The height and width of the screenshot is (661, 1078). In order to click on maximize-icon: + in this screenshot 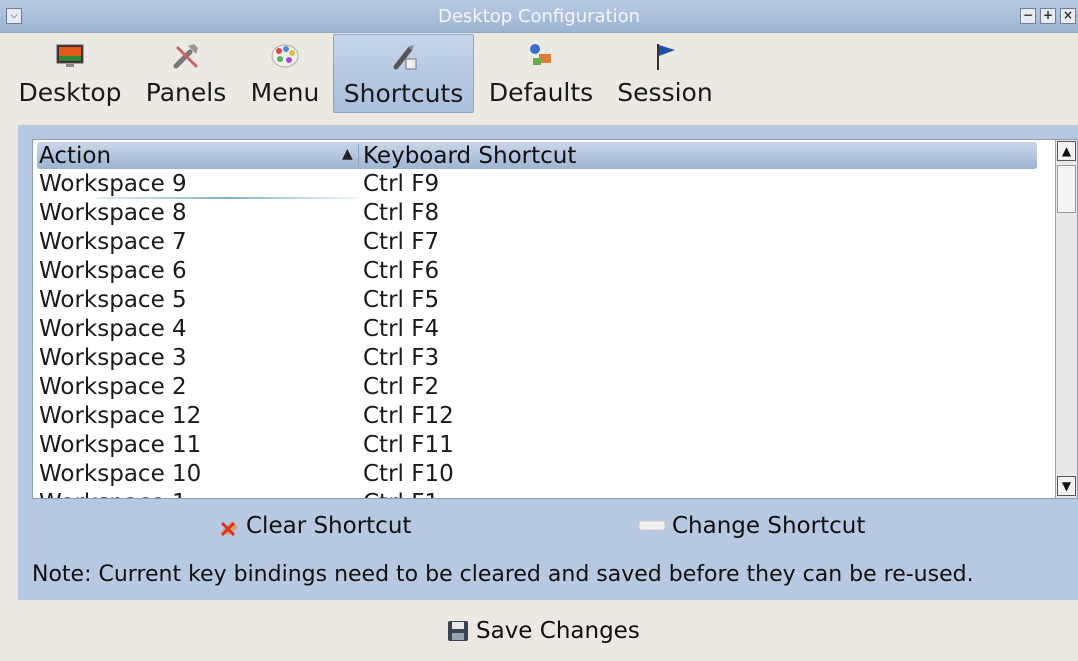, I will do `click(1048, 16)`.